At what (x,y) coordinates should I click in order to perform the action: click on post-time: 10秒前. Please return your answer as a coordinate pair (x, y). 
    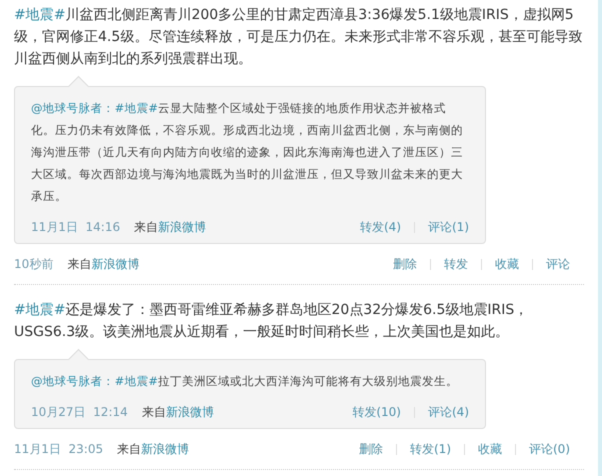
    Looking at the image, I should click on (34, 264).